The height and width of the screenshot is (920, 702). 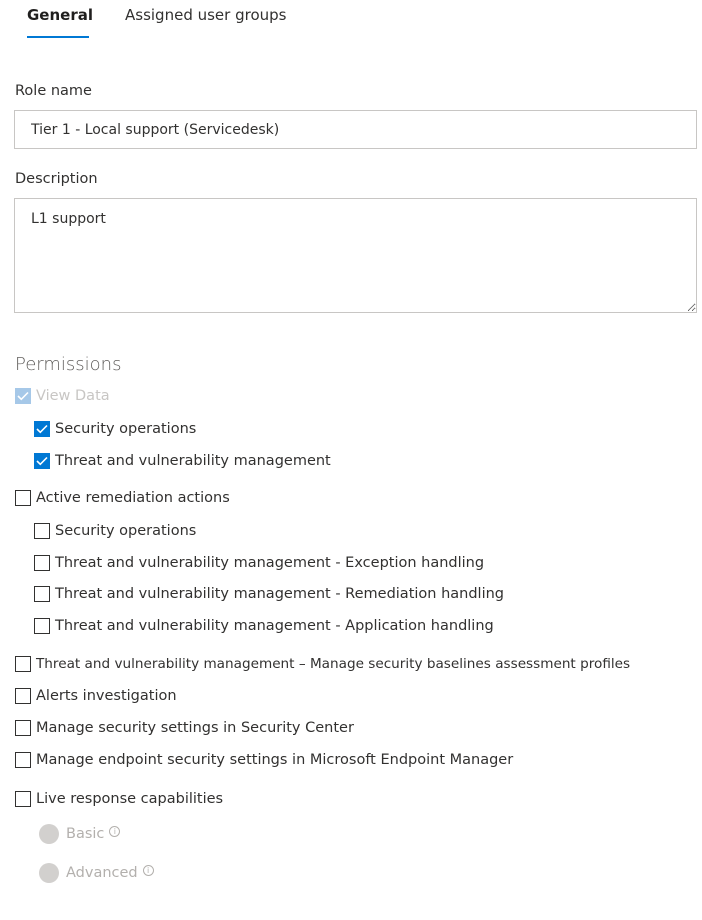 What do you see at coordinates (133, 498) in the screenshot?
I see `active-remediation-label: Active remediation actions` at bounding box center [133, 498].